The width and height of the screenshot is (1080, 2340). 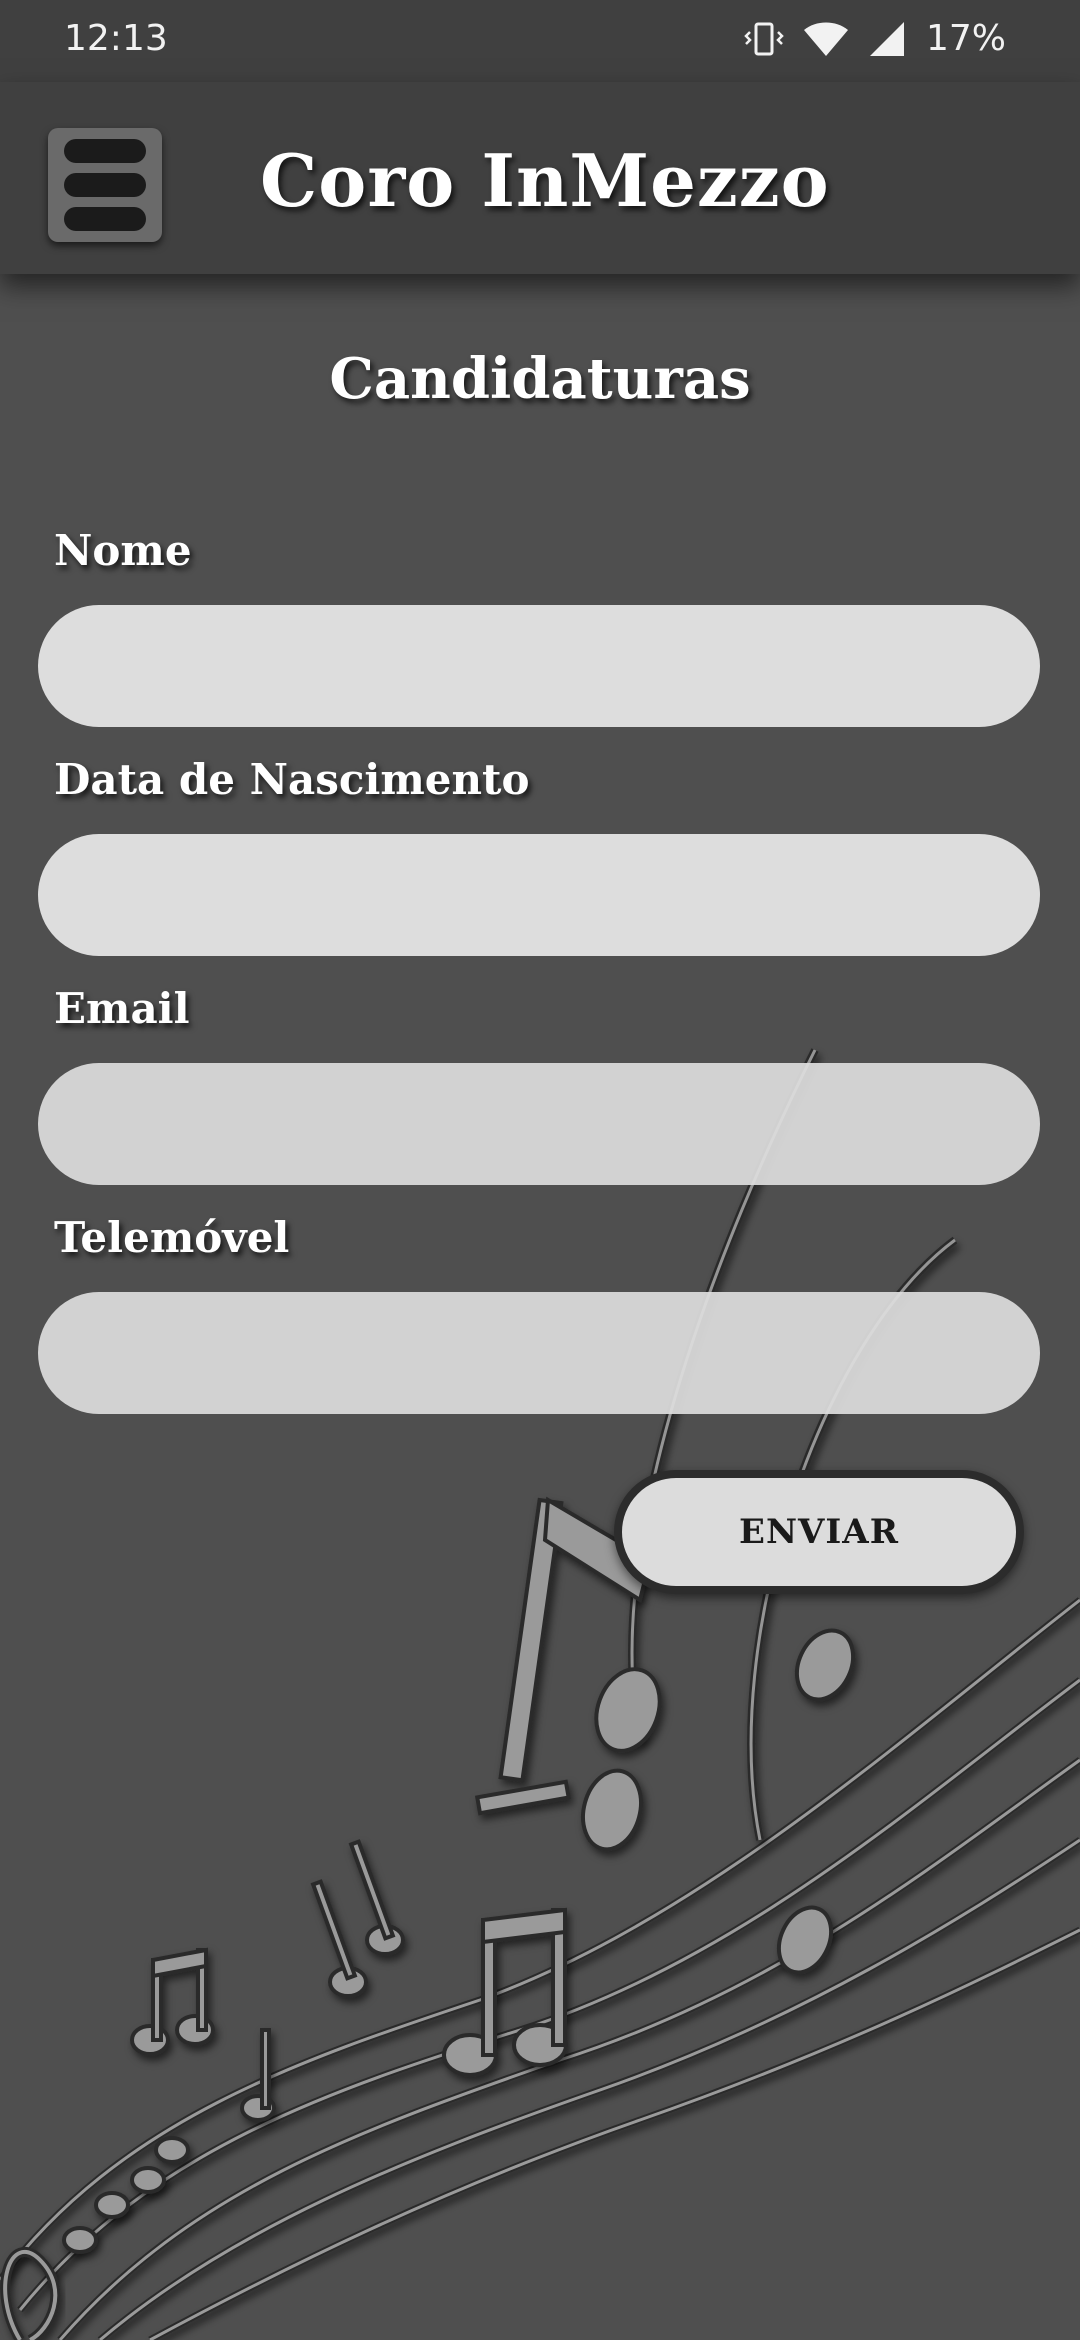 What do you see at coordinates (545, 180) in the screenshot?
I see `app-title: Coro InMezzo` at bounding box center [545, 180].